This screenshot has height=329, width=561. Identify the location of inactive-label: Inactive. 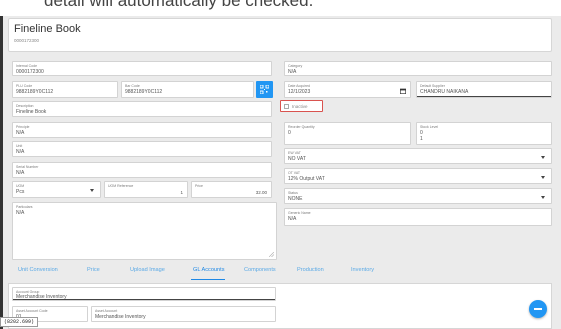
(300, 106).